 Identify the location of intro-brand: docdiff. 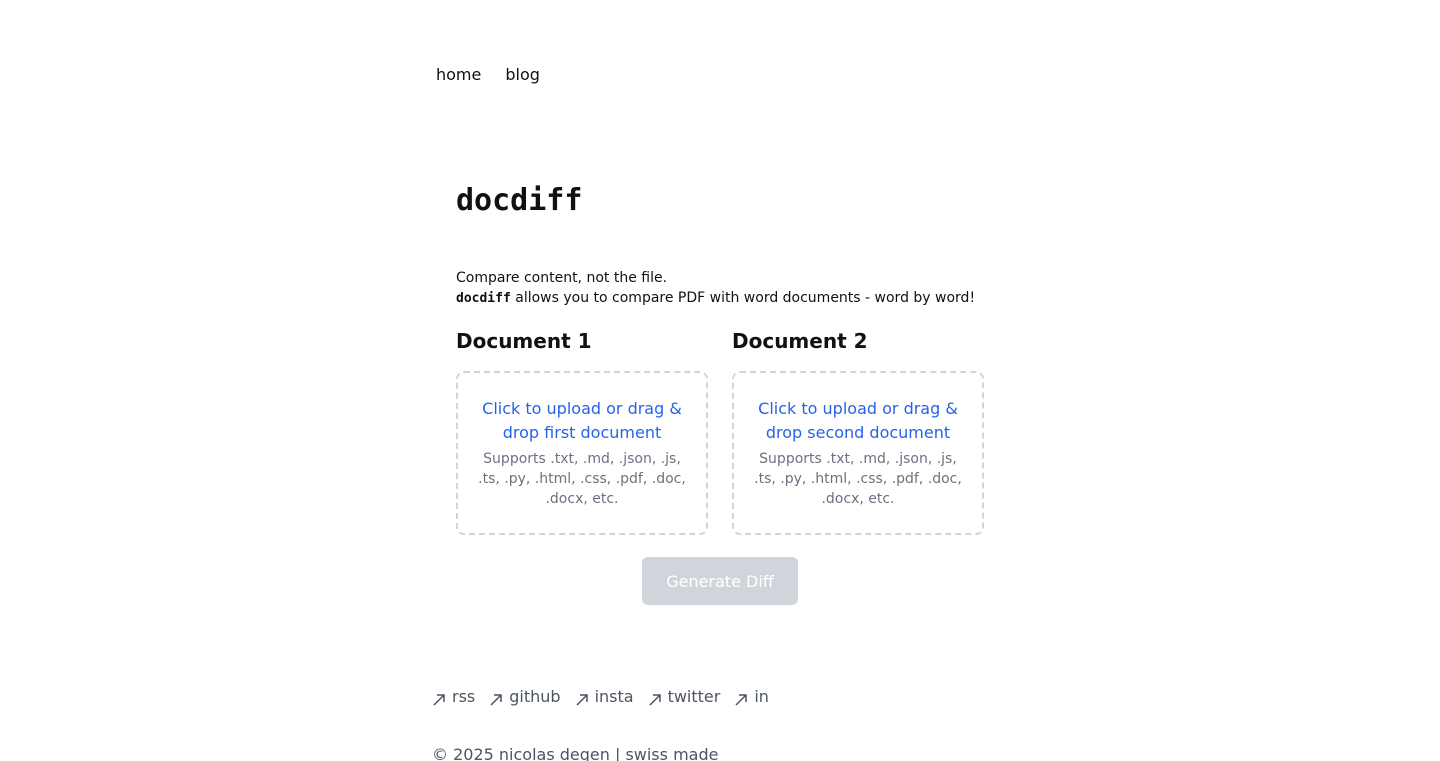
(483, 298).